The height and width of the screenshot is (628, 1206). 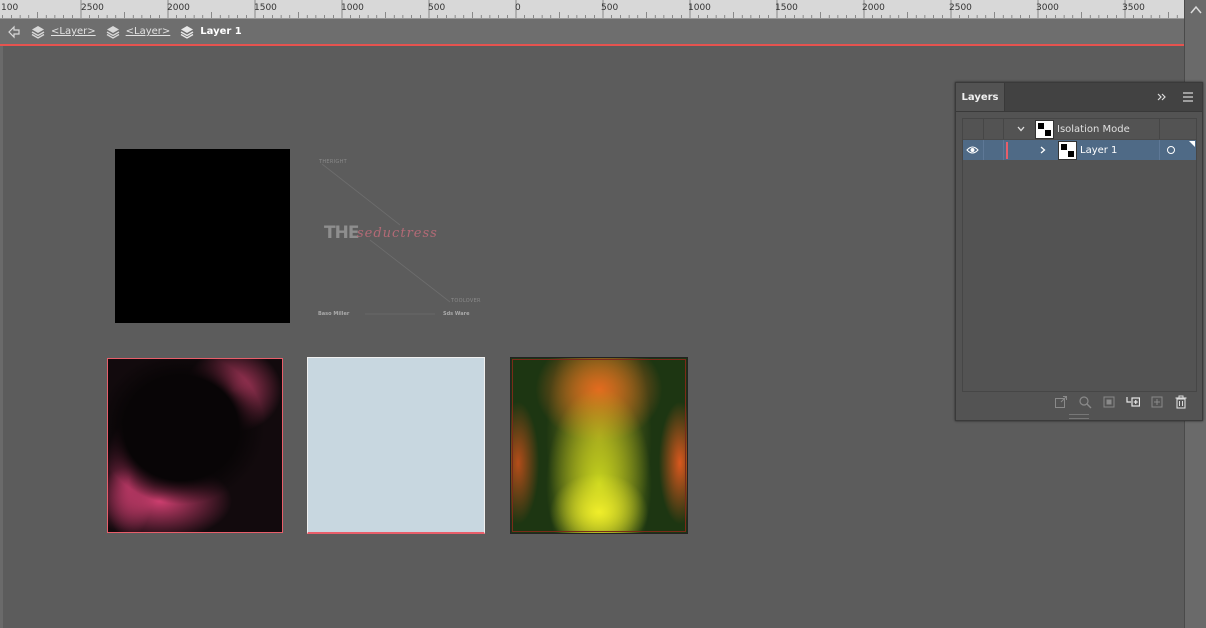 What do you see at coordinates (518, 8) in the screenshot?
I see `ruler-label: 0` at bounding box center [518, 8].